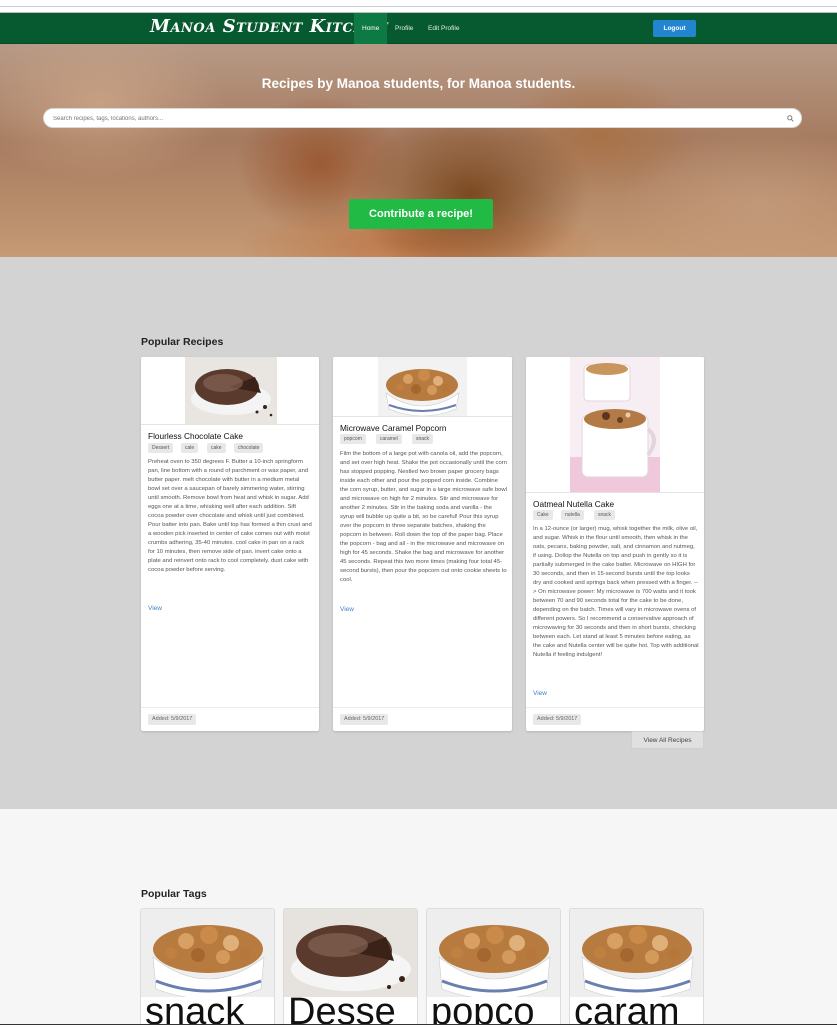  Describe the element at coordinates (393, 428) in the screenshot. I see `recipe-title: Microwave Caramel Popcorn` at that location.